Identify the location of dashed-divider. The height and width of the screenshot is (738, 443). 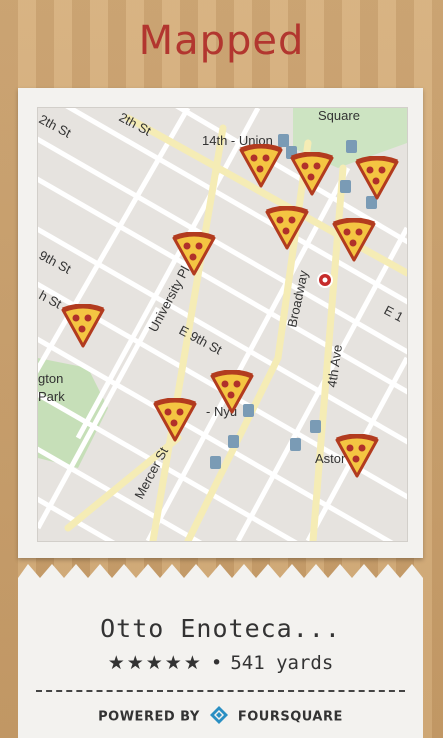
(220, 691).